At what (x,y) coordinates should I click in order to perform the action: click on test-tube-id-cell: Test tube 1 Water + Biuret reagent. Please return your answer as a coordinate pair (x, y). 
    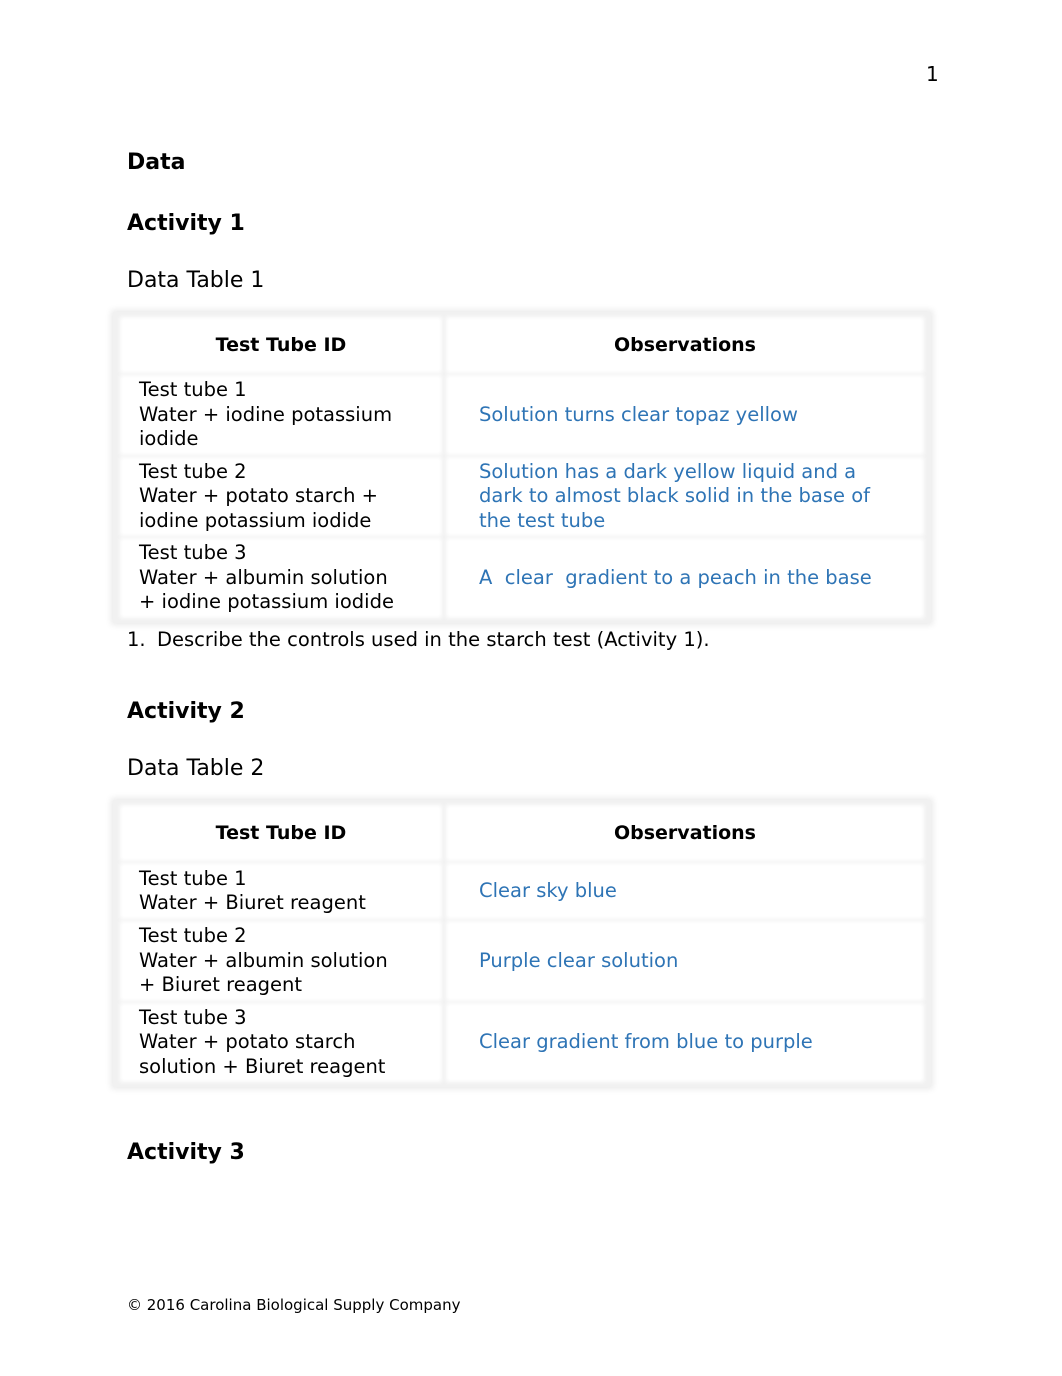
    Looking at the image, I should click on (281, 891).